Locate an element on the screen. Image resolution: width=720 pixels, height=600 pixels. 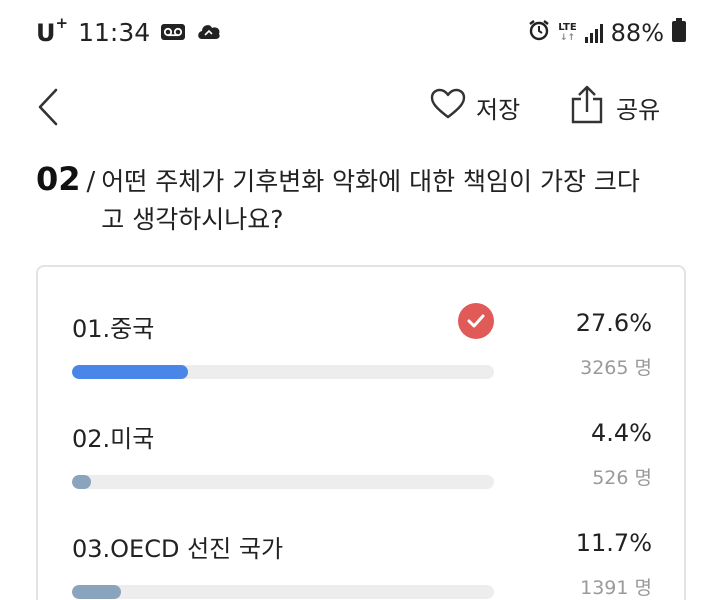
share-button: 공유 is located at coordinates (615, 107).